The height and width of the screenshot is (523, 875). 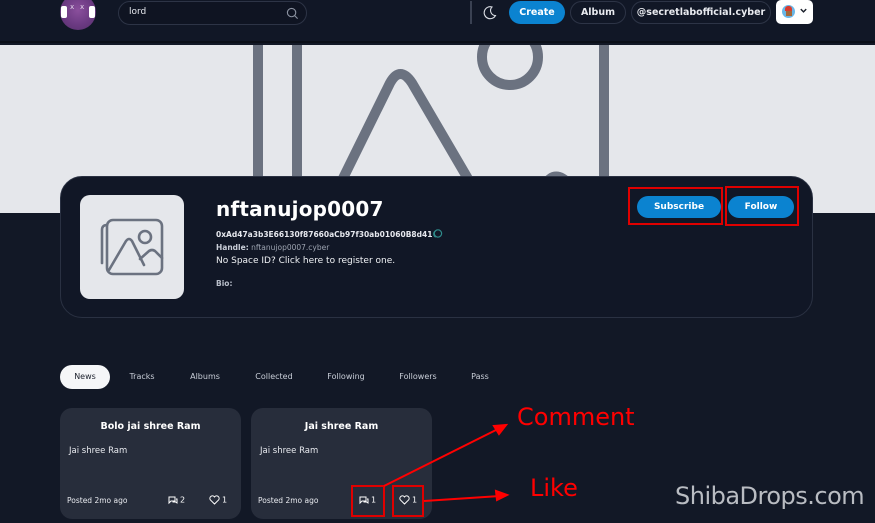 I want to click on highlight-like, so click(x=408, y=501).